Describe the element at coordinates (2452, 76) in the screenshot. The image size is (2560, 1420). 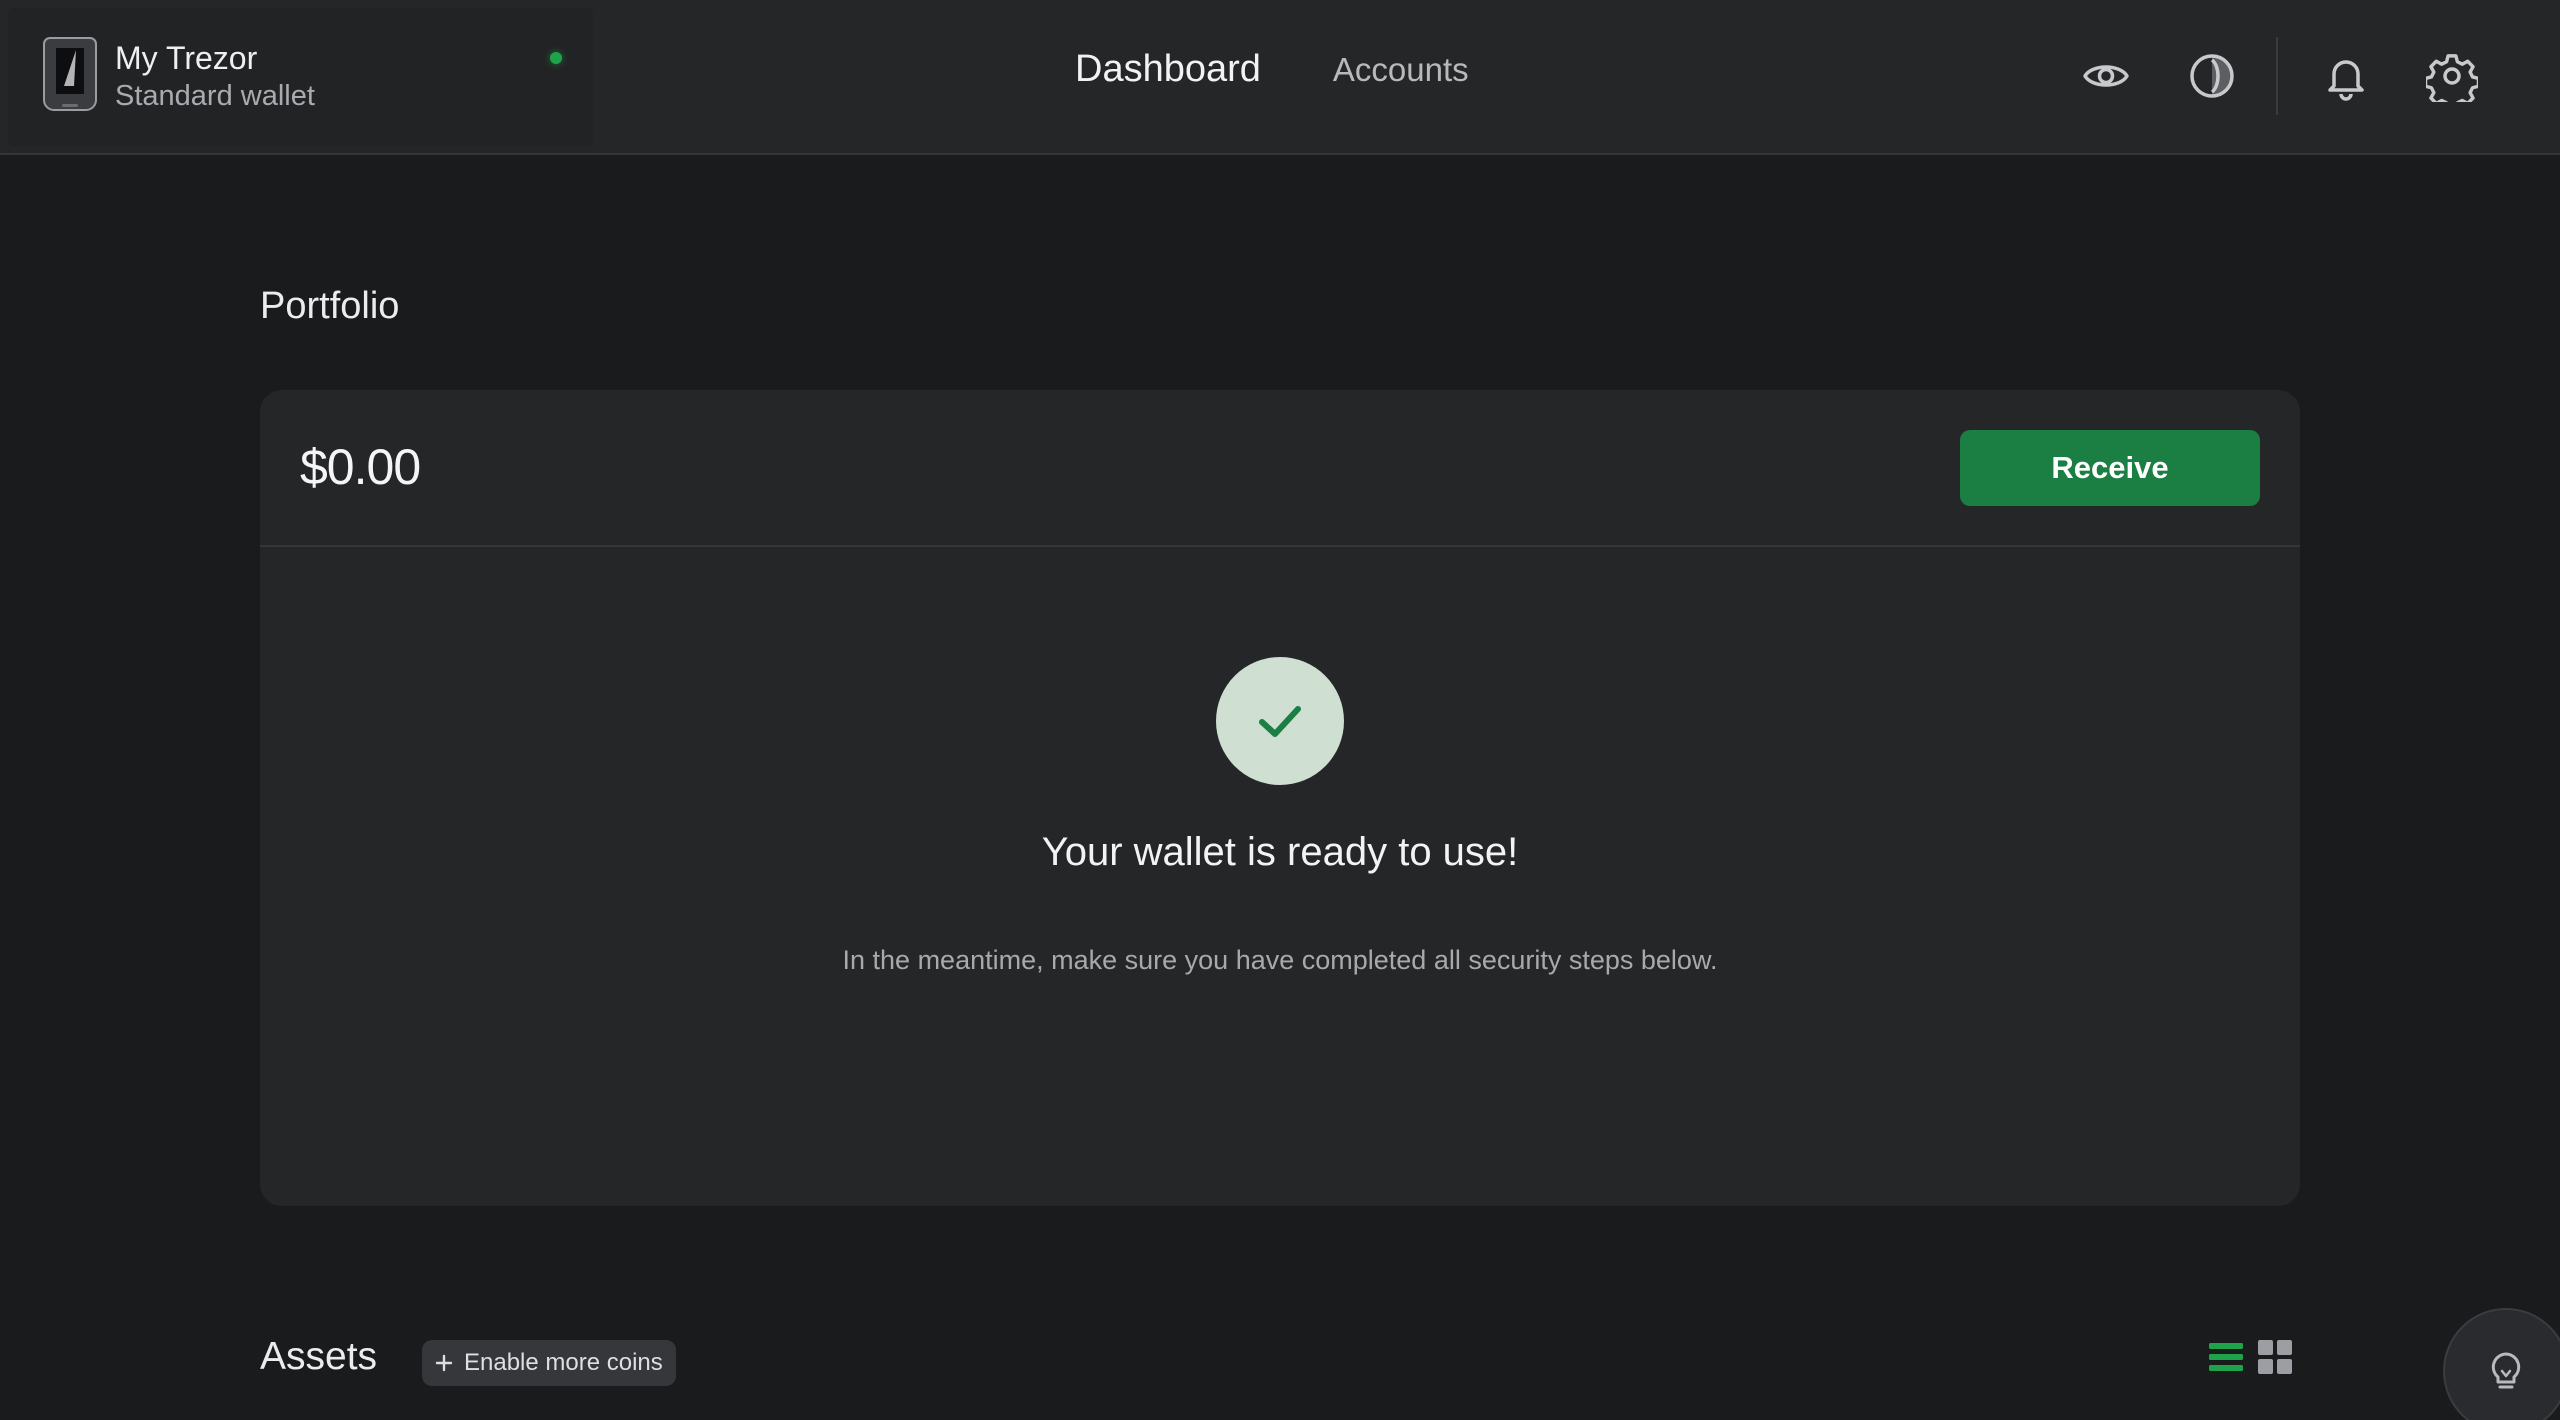
I see `gear-icon` at that location.